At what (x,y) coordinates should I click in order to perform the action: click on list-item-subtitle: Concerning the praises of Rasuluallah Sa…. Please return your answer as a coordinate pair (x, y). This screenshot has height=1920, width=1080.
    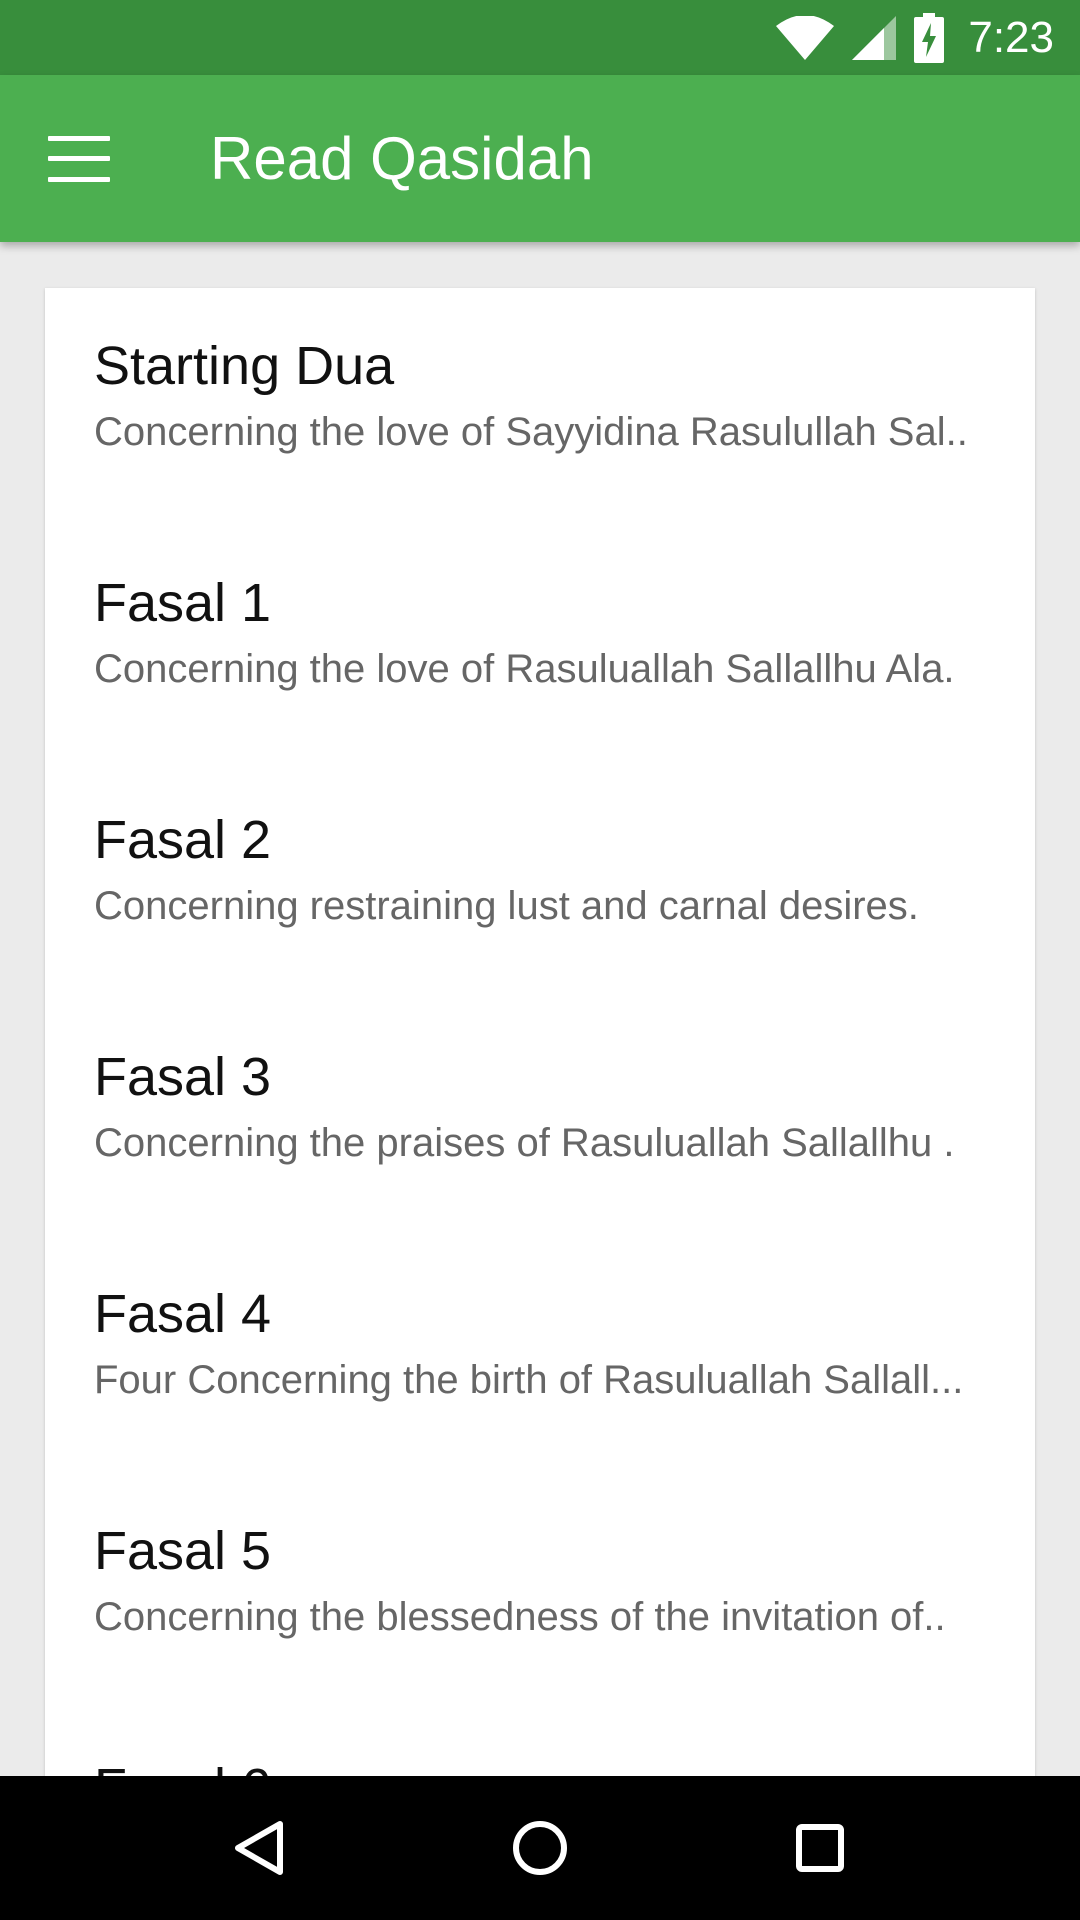
    Looking at the image, I should click on (524, 1143).